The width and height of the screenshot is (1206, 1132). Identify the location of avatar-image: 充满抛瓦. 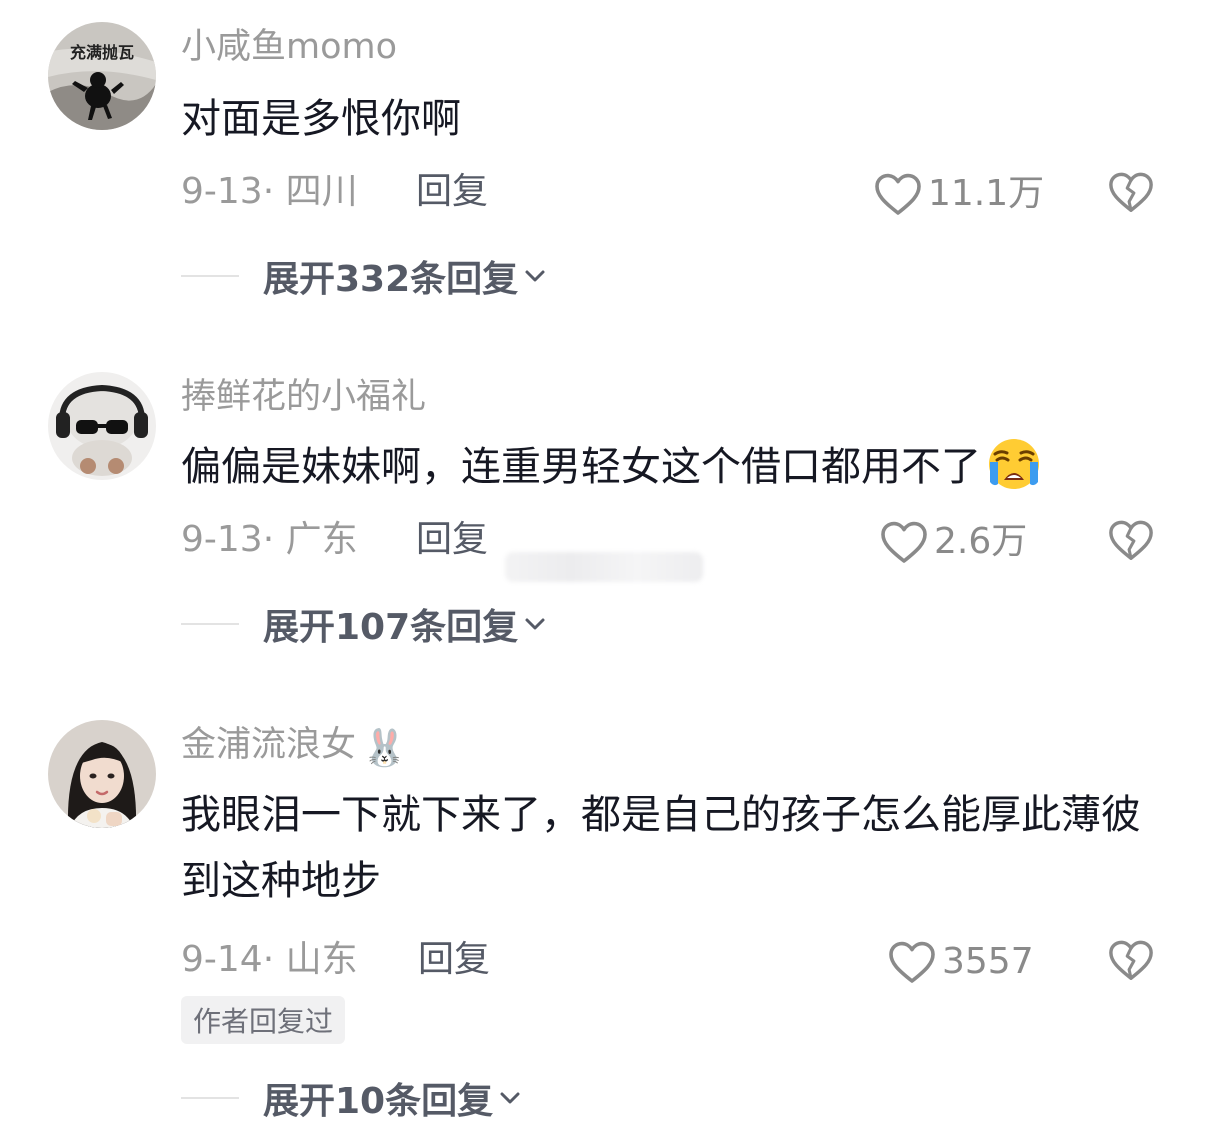
(102, 76).